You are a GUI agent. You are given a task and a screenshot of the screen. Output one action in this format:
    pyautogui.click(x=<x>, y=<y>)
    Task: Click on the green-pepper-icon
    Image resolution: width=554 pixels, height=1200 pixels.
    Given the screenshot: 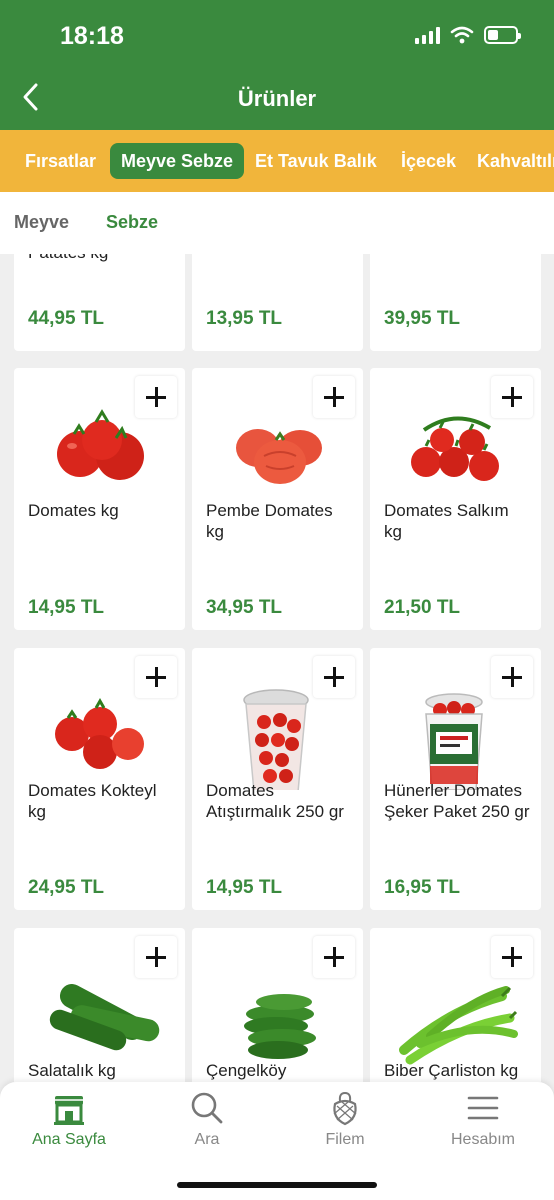 What is the action you would take?
    pyautogui.click(x=458, y=1025)
    